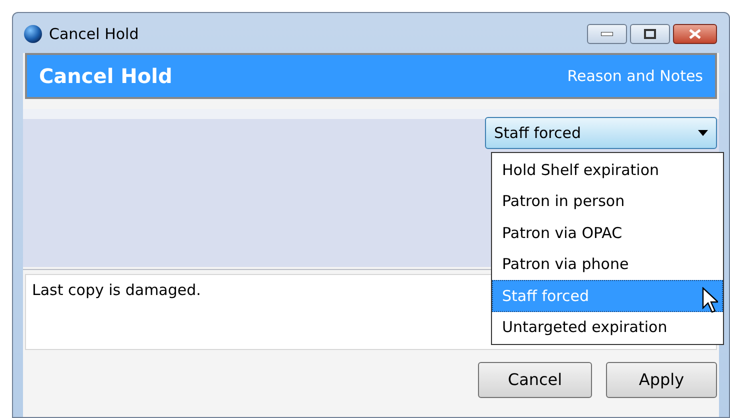  What do you see at coordinates (33, 34) in the screenshot?
I see `globe-icon` at bounding box center [33, 34].